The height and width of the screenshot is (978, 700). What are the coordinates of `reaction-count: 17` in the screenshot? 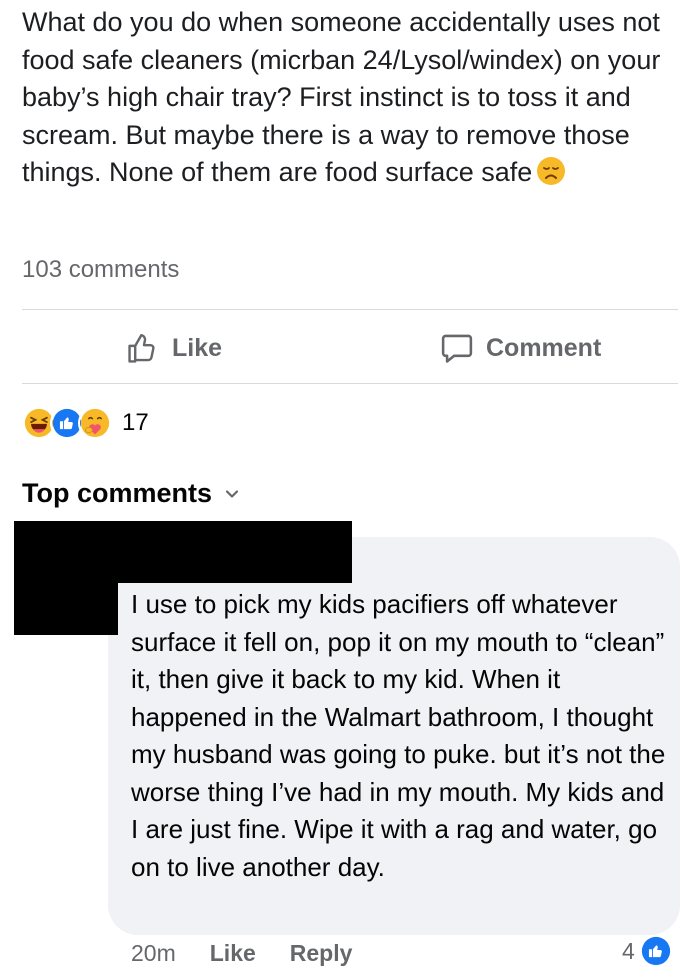 It's located at (135, 422).